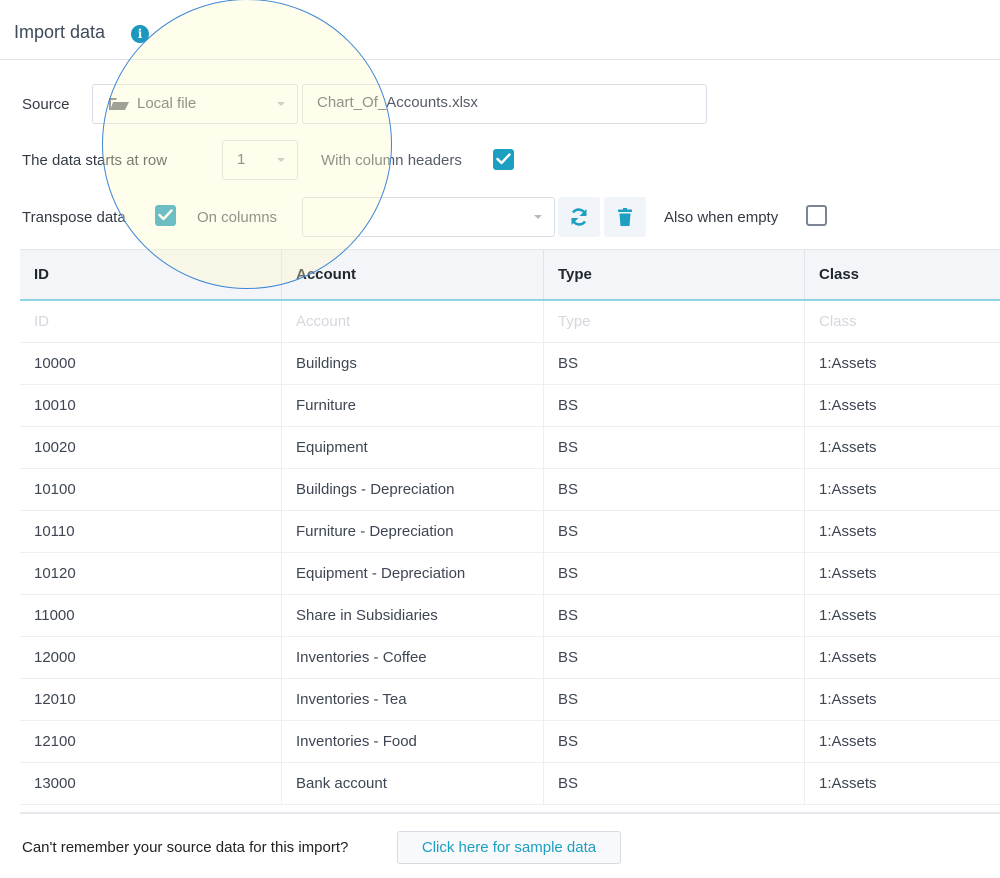 The image size is (1000, 878). I want to click on cell-id: 10020, so click(151, 447).